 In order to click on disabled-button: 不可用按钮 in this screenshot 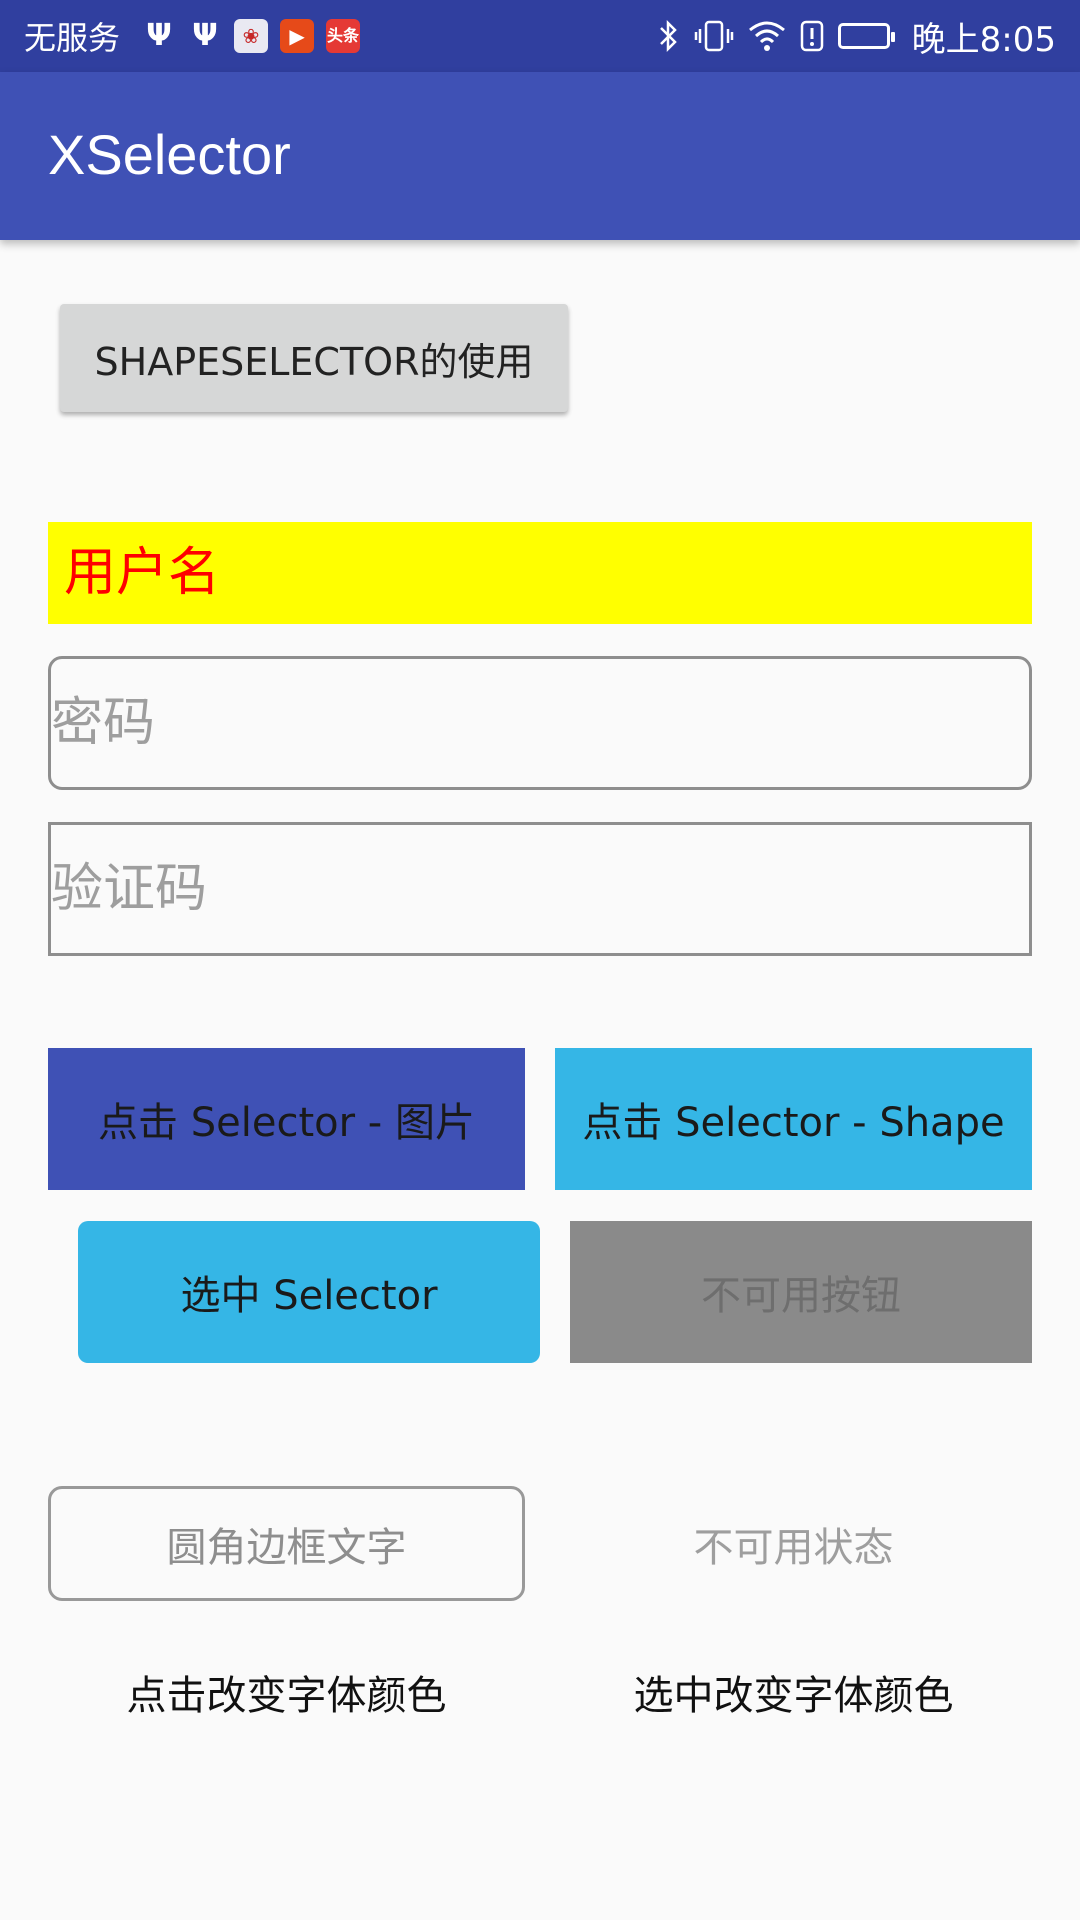, I will do `click(801, 1292)`.